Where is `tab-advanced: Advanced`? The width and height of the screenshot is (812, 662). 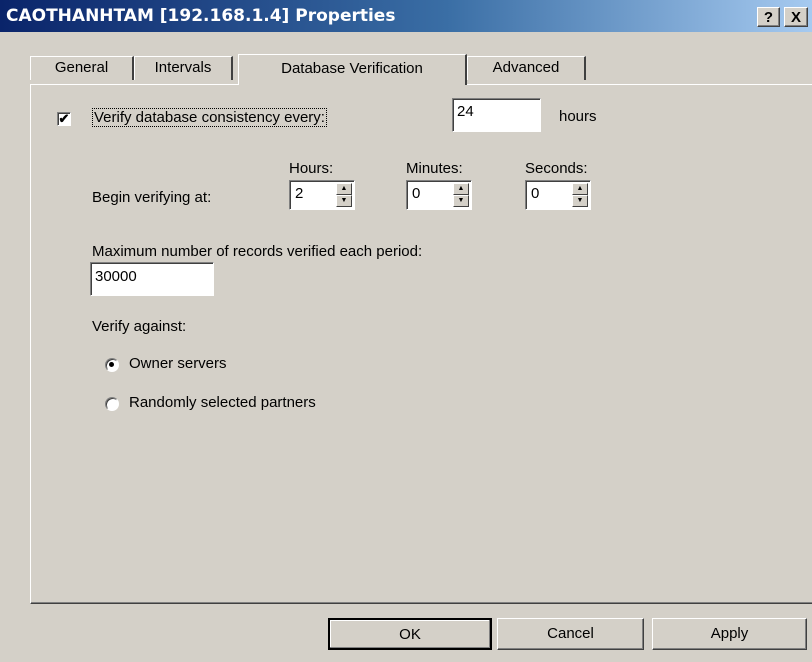
tab-advanced: Advanced is located at coordinates (526, 68).